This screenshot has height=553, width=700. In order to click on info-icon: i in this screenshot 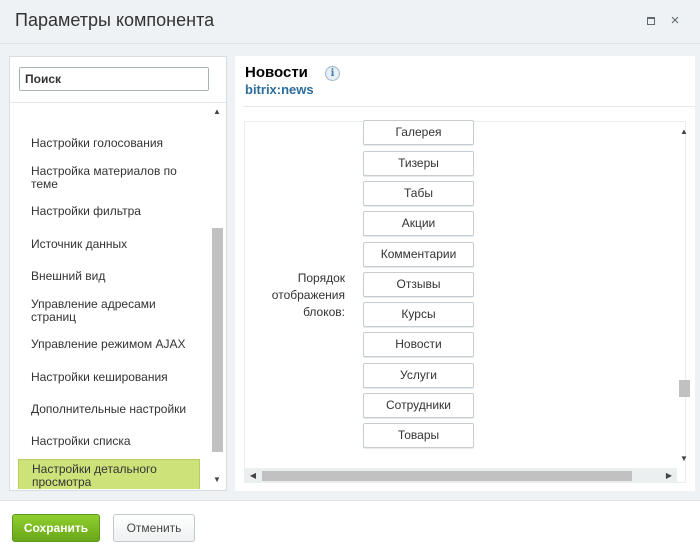, I will do `click(332, 73)`.